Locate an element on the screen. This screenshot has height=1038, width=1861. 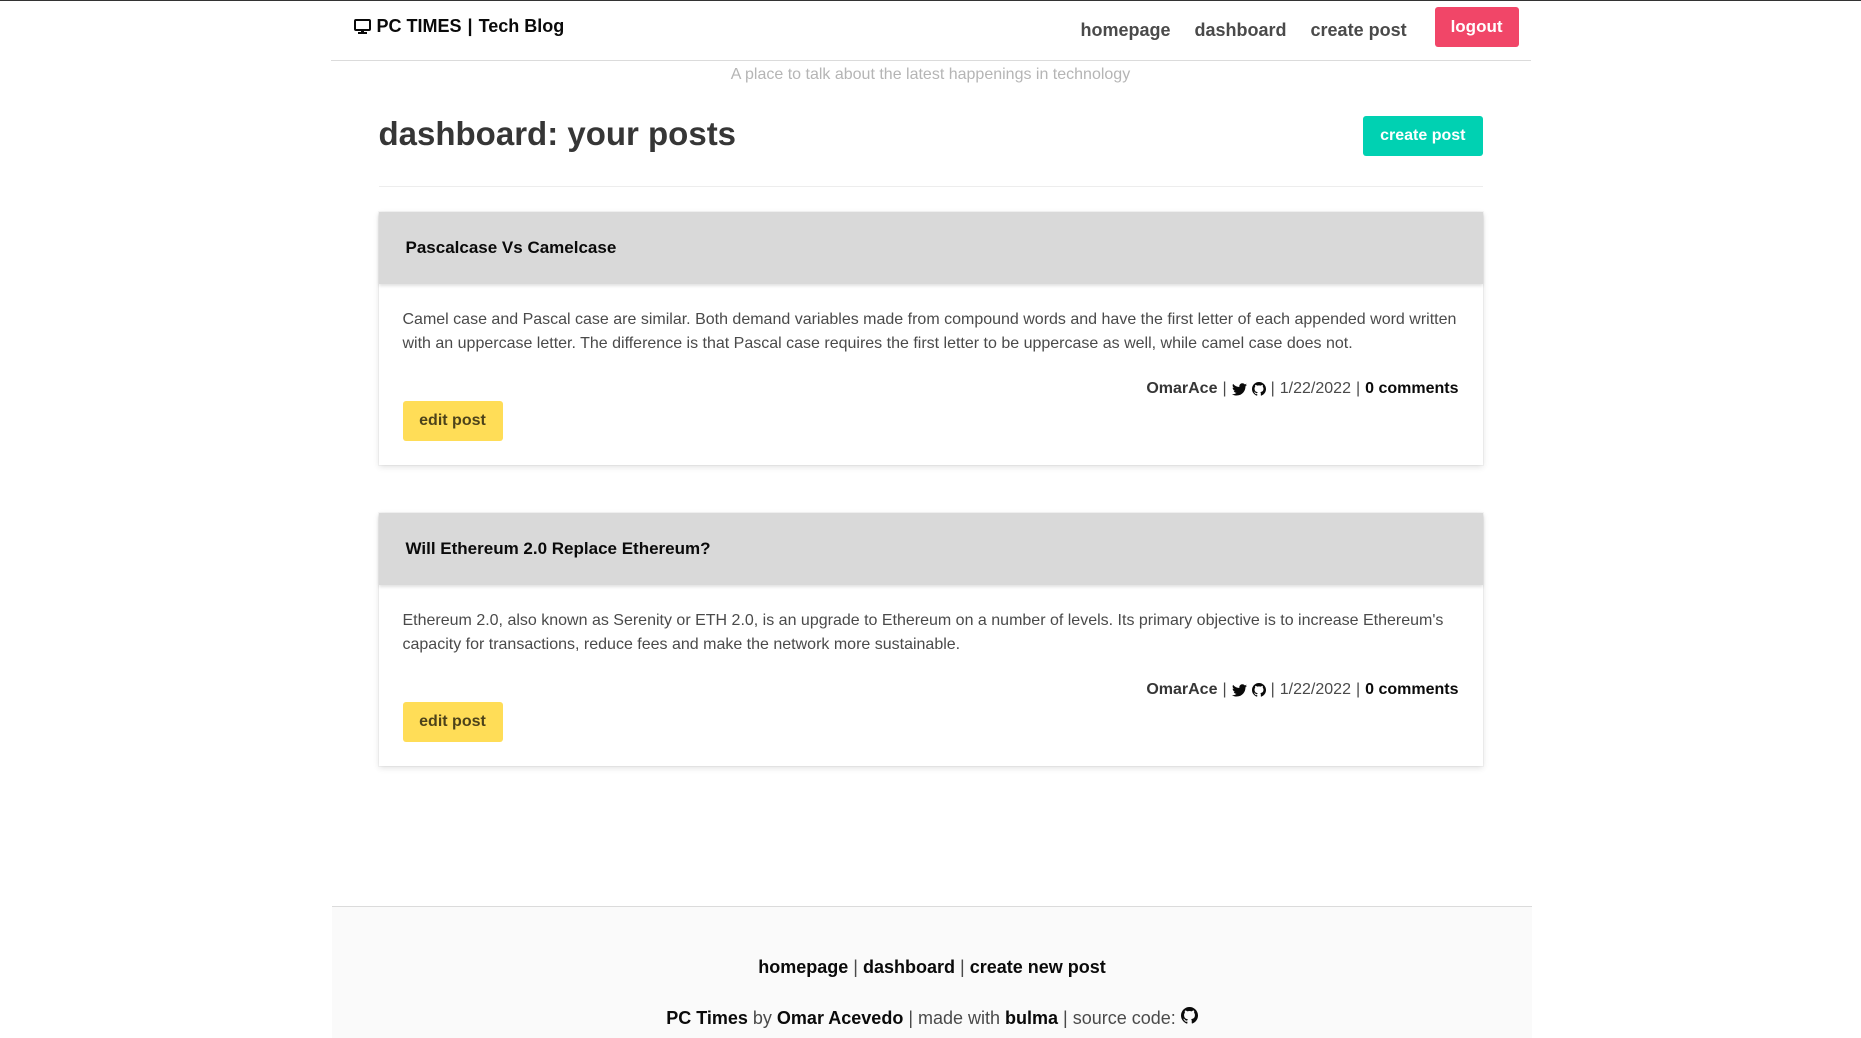
brand-subtitle: Tech Blog is located at coordinates (521, 26).